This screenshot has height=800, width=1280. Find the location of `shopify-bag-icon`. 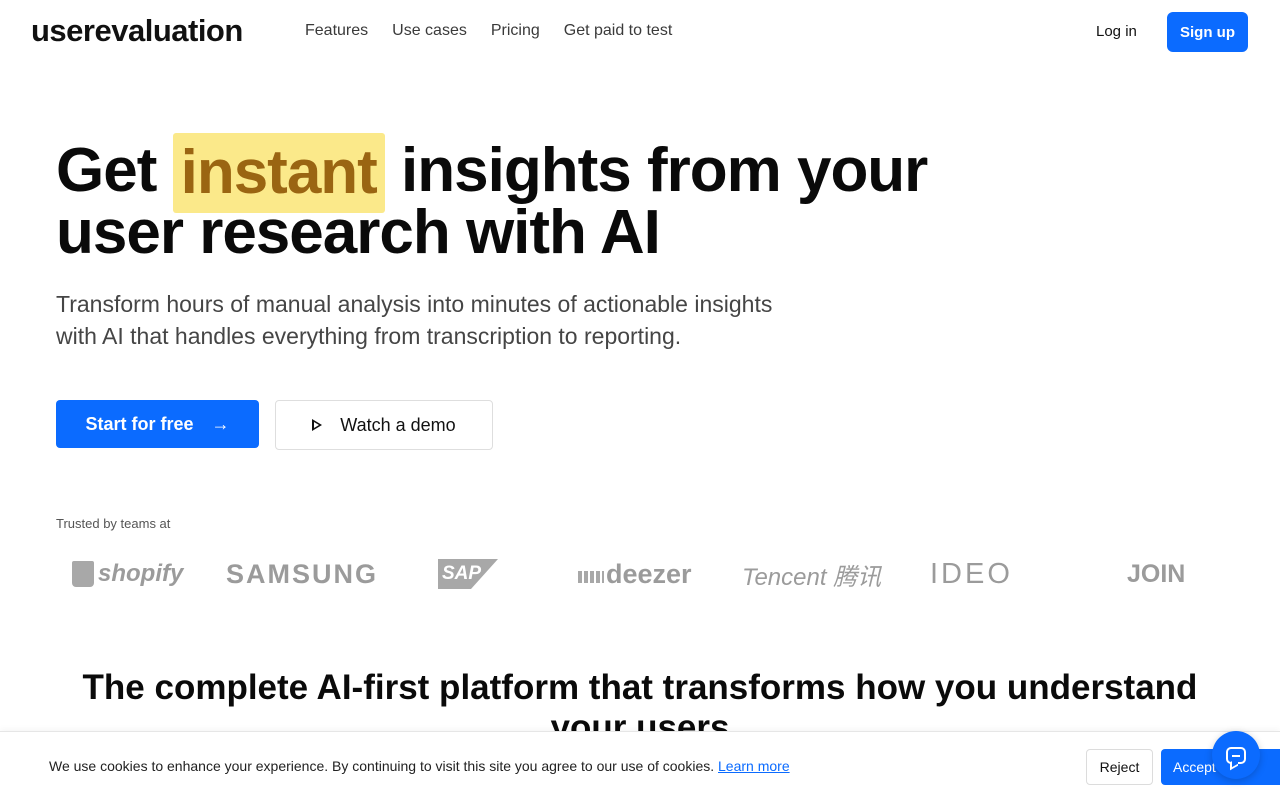

shopify-bag-icon is located at coordinates (83, 574).